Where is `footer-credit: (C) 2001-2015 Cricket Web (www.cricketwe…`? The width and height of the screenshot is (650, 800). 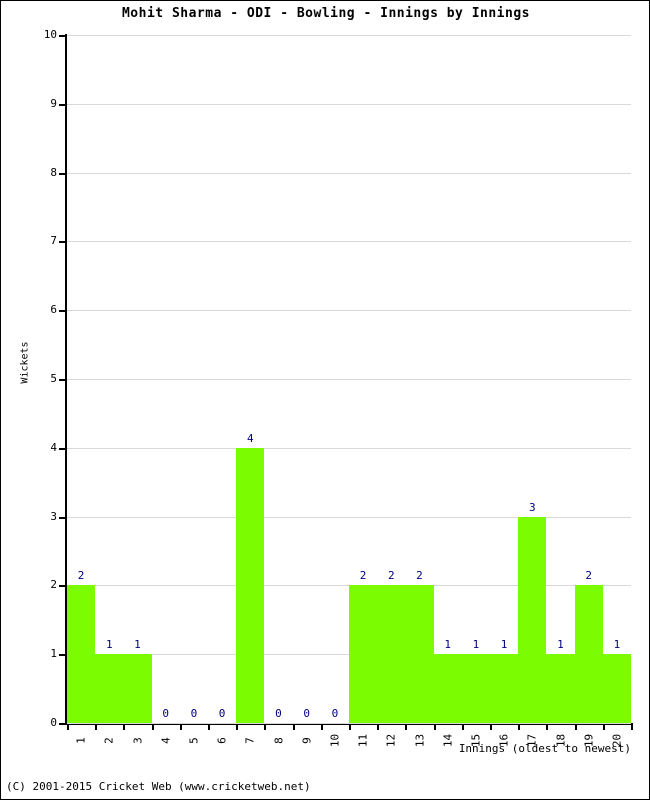
footer-credit: (C) 2001-2015 Cricket Web (www.cricketwe… is located at coordinates (158, 786).